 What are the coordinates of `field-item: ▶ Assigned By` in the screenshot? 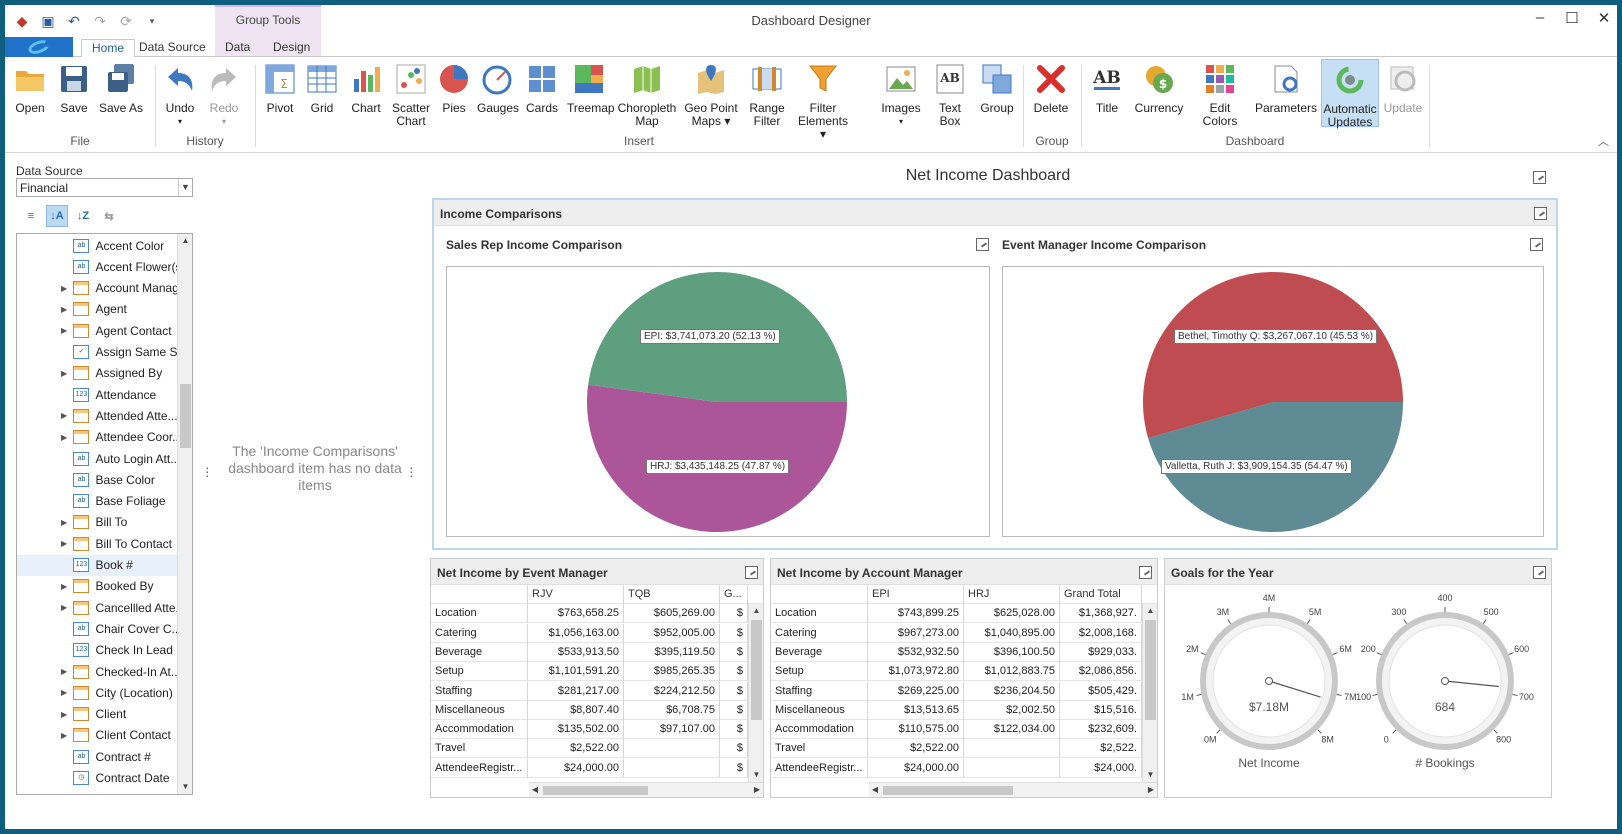 It's located at (97, 373).